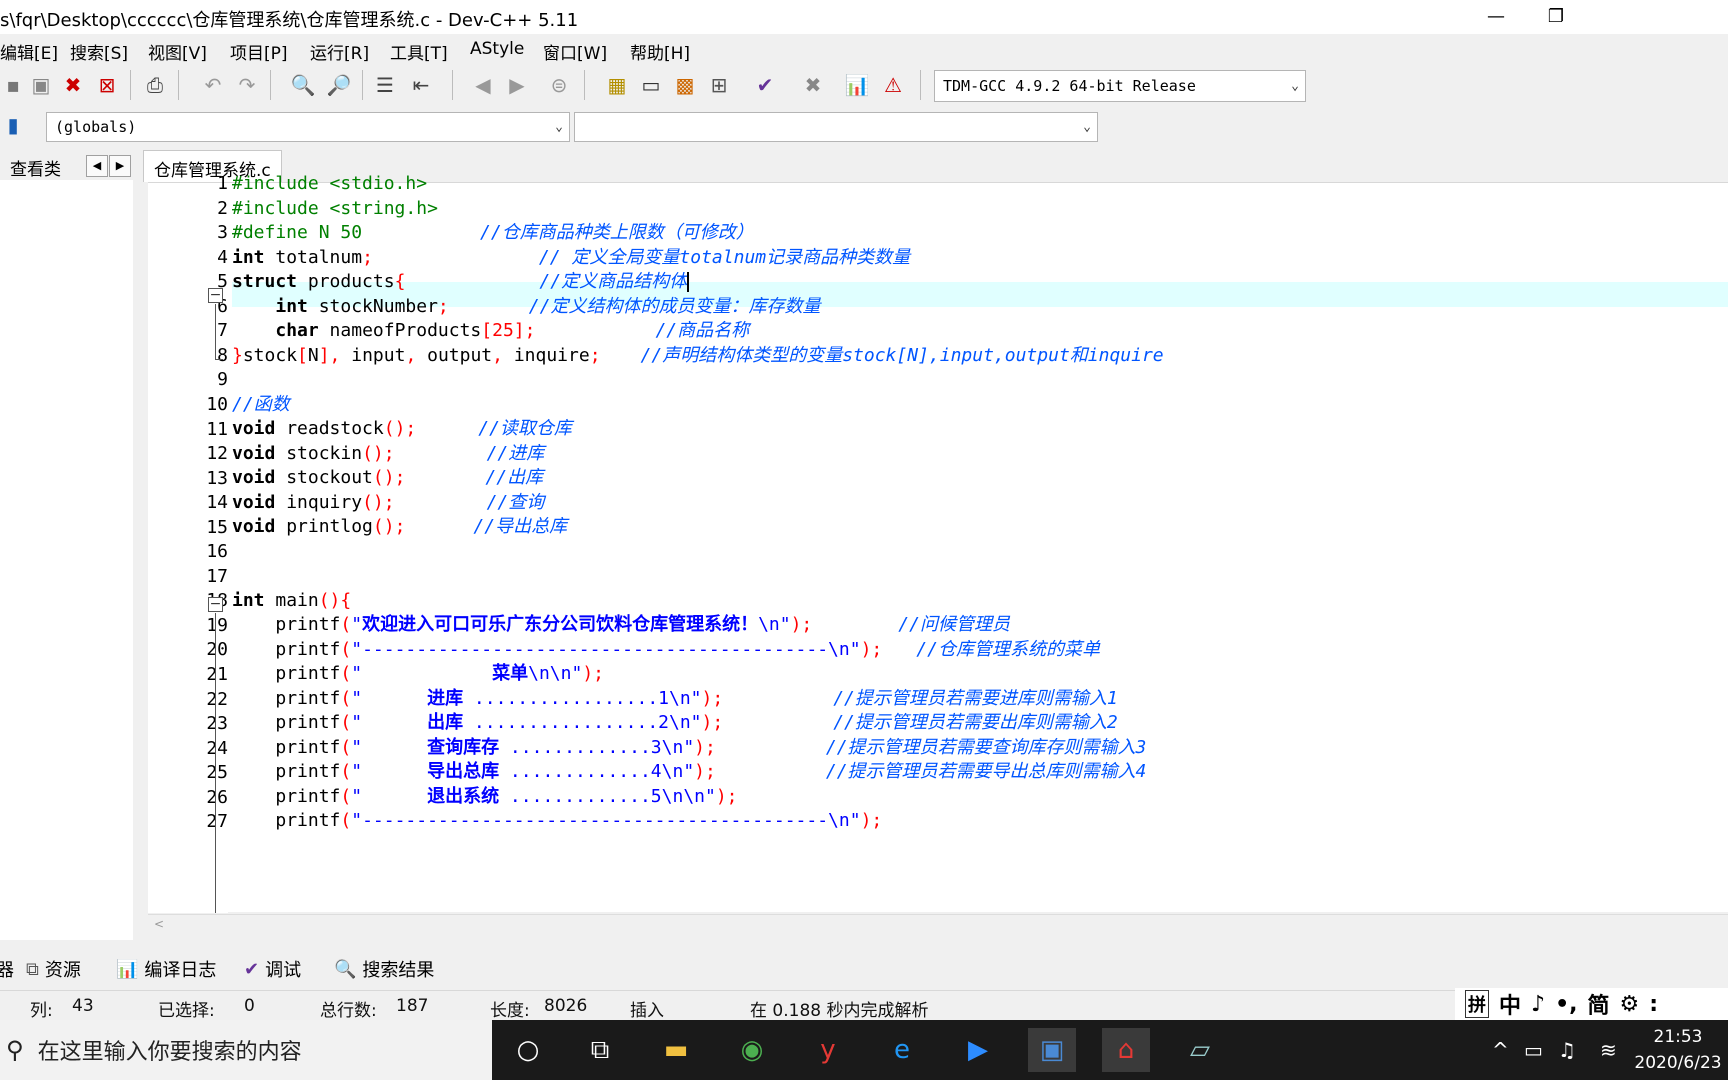  Describe the element at coordinates (893, 85) in the screenshot. I see `profile-icon: ⚠` at that location.